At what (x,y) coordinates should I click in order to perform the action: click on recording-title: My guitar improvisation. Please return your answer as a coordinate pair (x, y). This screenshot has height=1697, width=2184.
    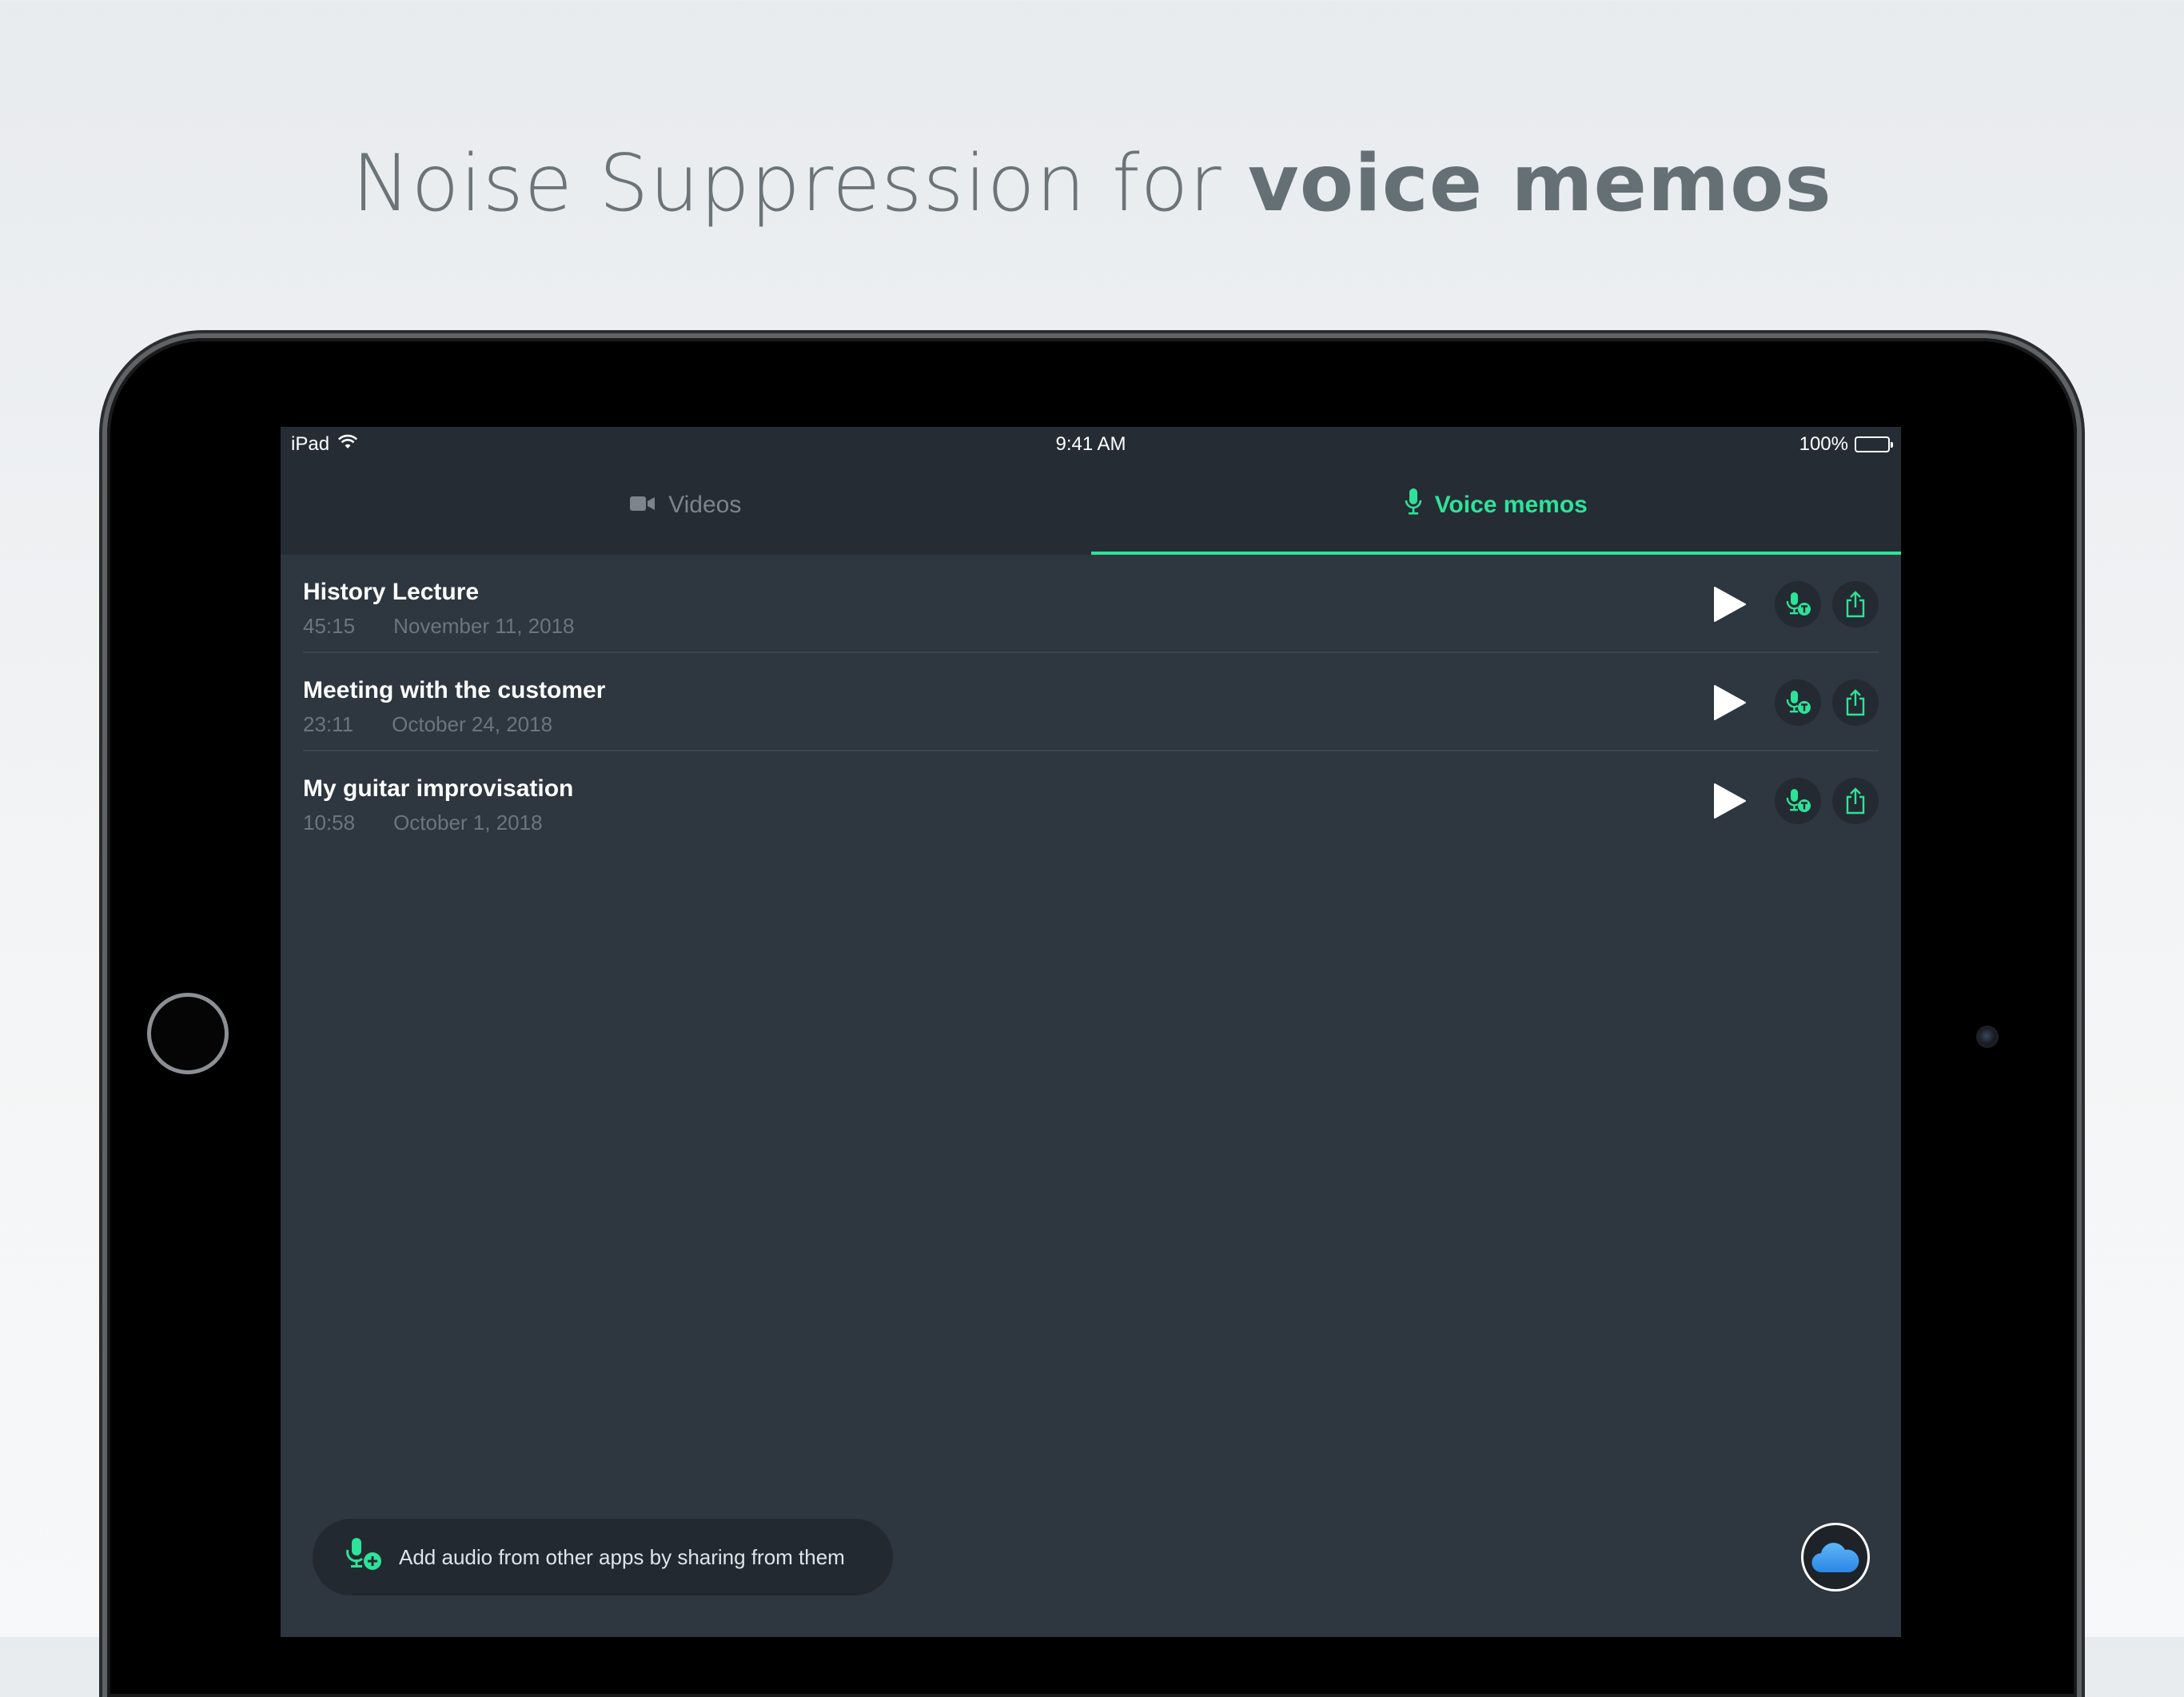
    Looking at the image, I should click on (438, 788).